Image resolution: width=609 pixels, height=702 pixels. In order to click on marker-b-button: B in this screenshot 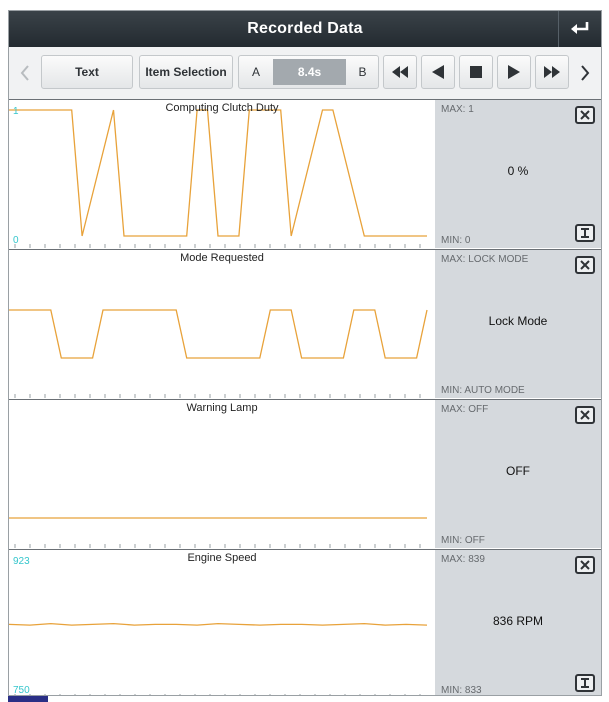, I will do `click(362, 72)`.